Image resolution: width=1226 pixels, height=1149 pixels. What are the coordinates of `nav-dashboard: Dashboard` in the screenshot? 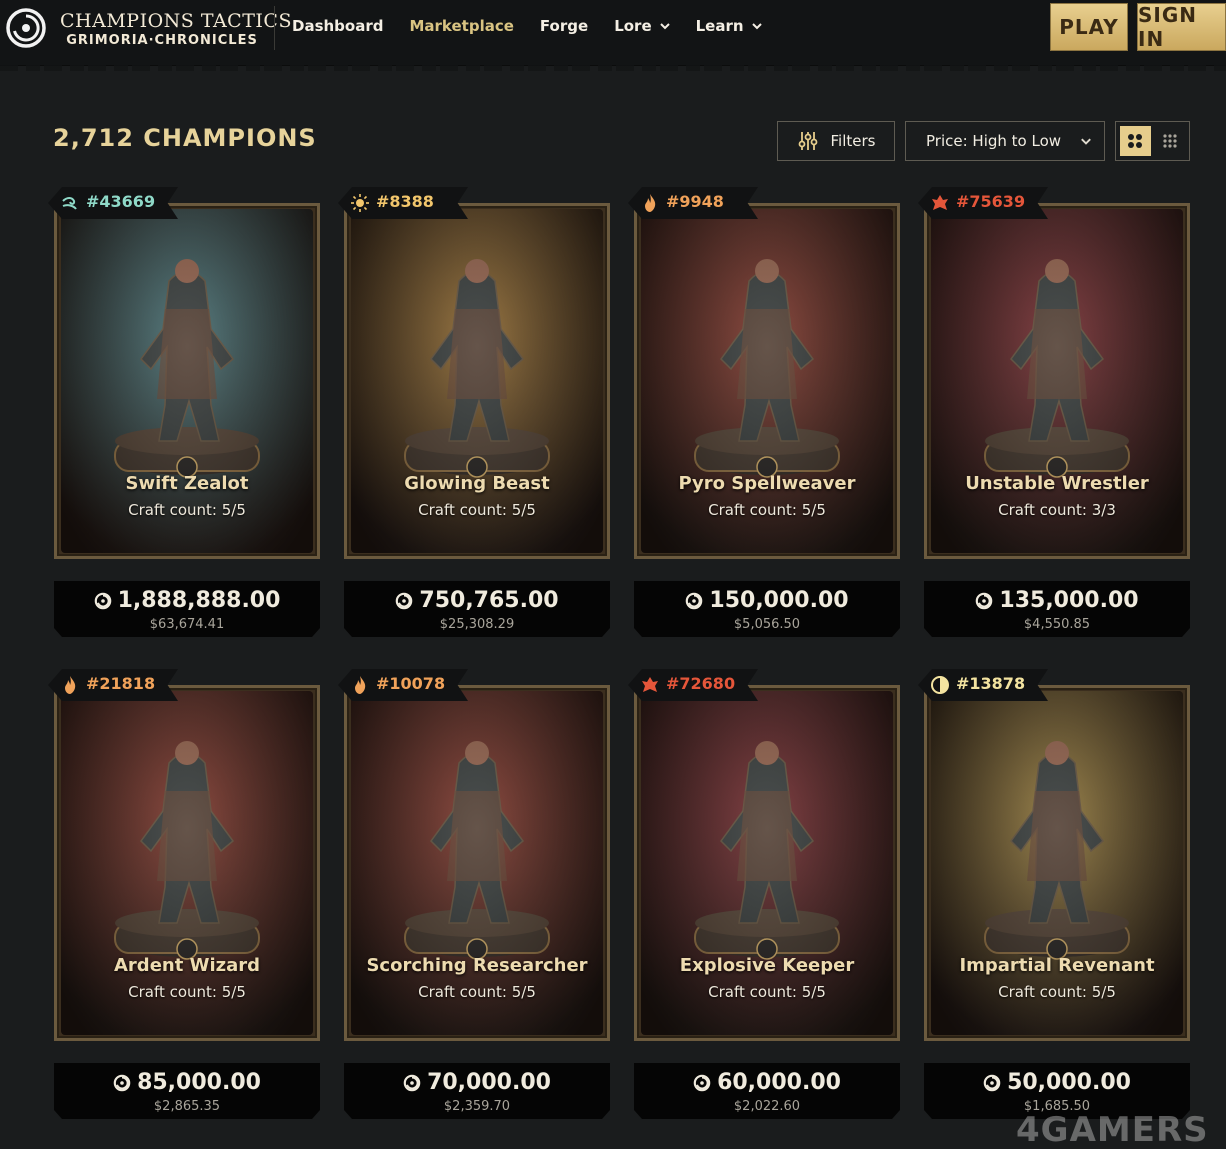 It's located at (337, 26).